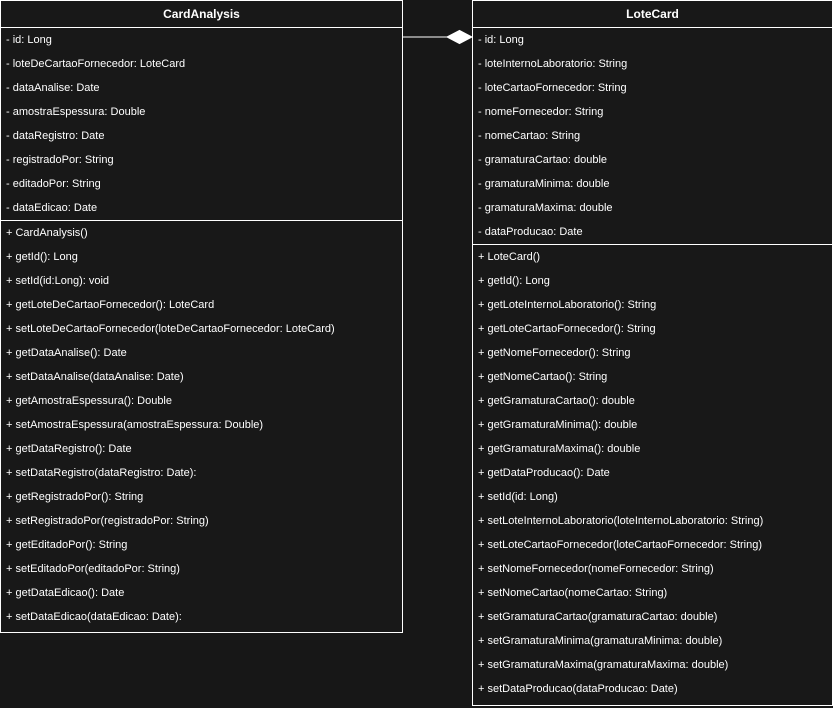 This screenshot has width=833, height=708. Describe the element at coordinates (201, 14) in the screenshot. I see `class-name: CardAnalysis` at that location.